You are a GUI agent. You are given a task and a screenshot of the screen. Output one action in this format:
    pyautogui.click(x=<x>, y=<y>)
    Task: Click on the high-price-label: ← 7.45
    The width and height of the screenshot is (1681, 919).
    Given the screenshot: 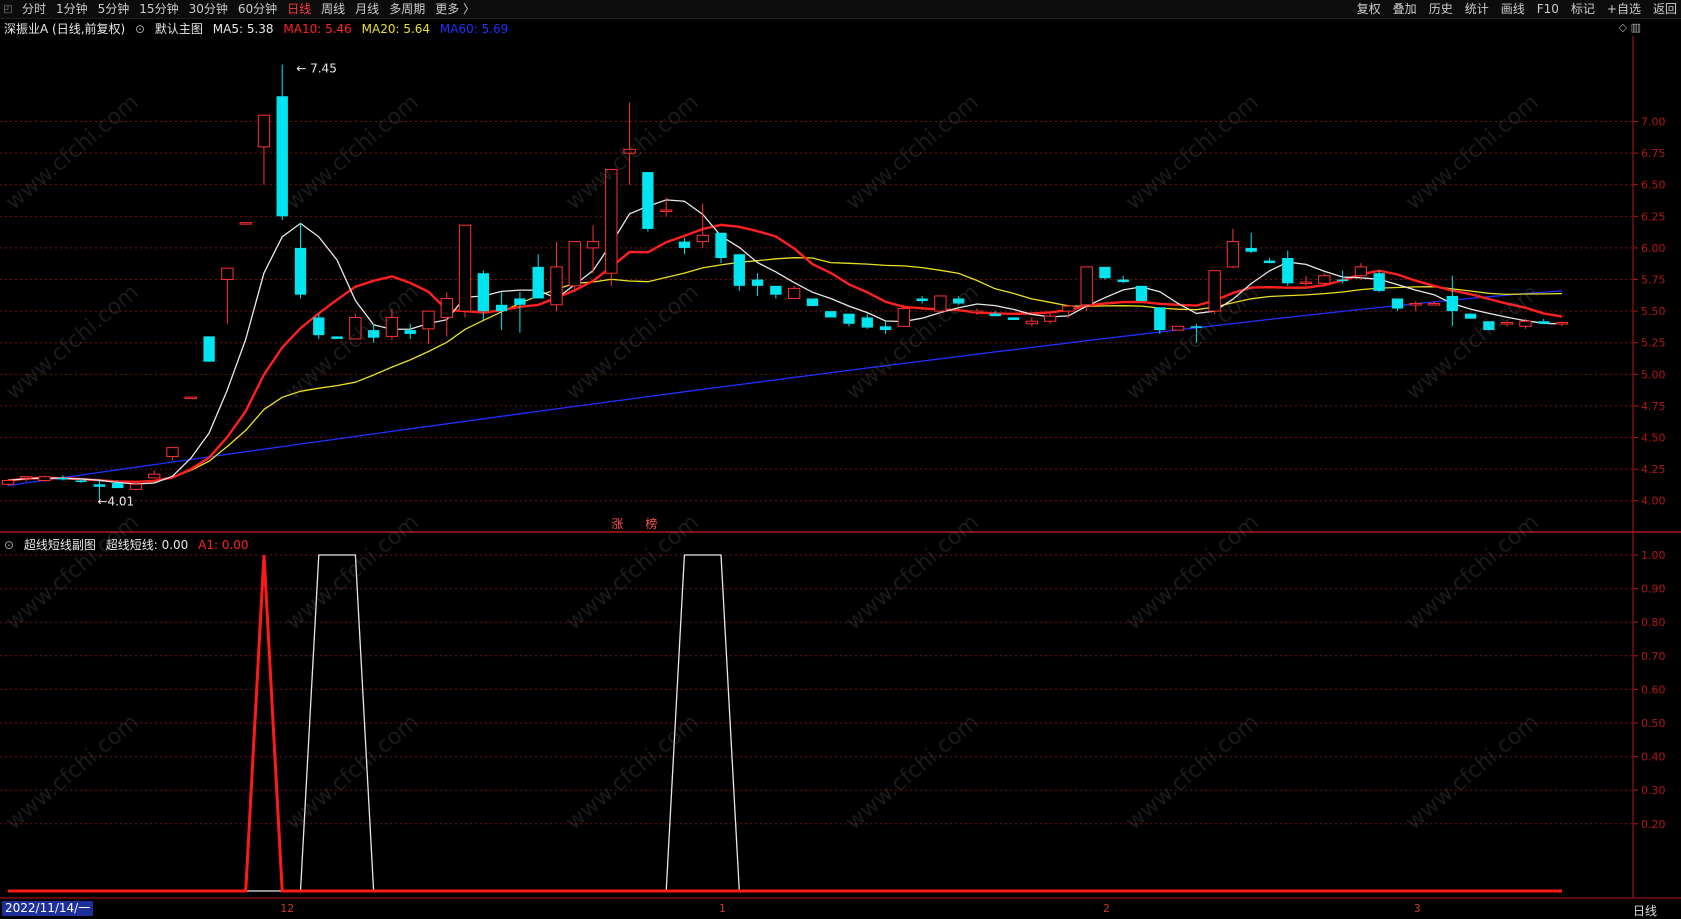 What is the action you would take?
    pyautogui.click(x=316, y=69)
    